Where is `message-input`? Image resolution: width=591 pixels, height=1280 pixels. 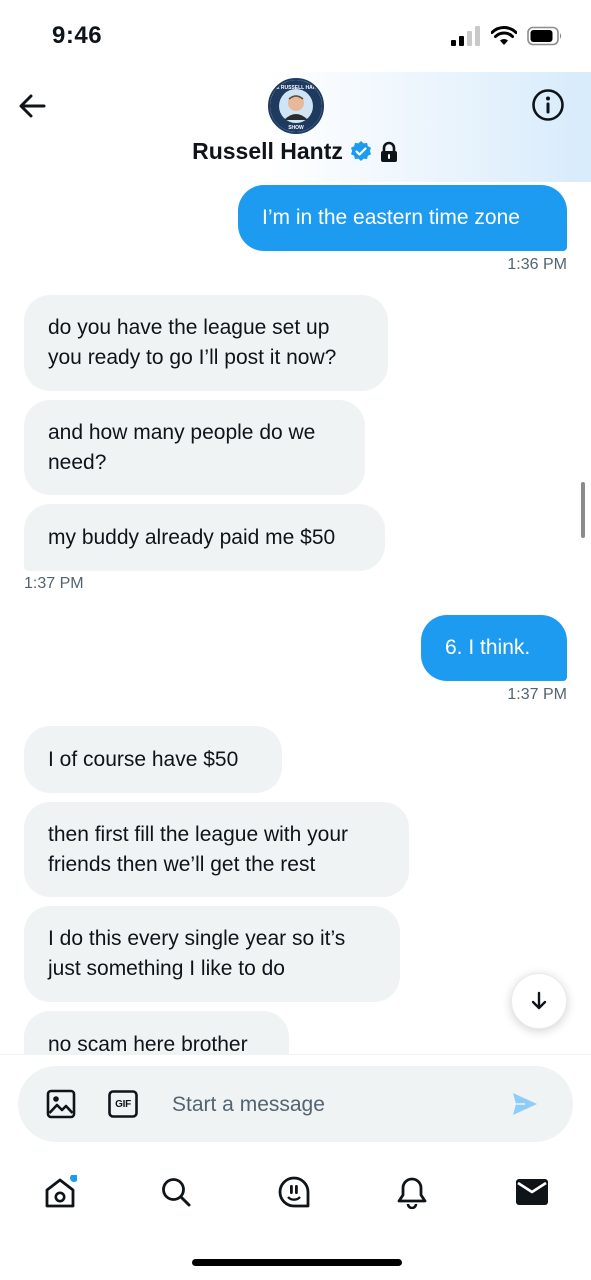
message-input is located at coordinates (332, 1105).